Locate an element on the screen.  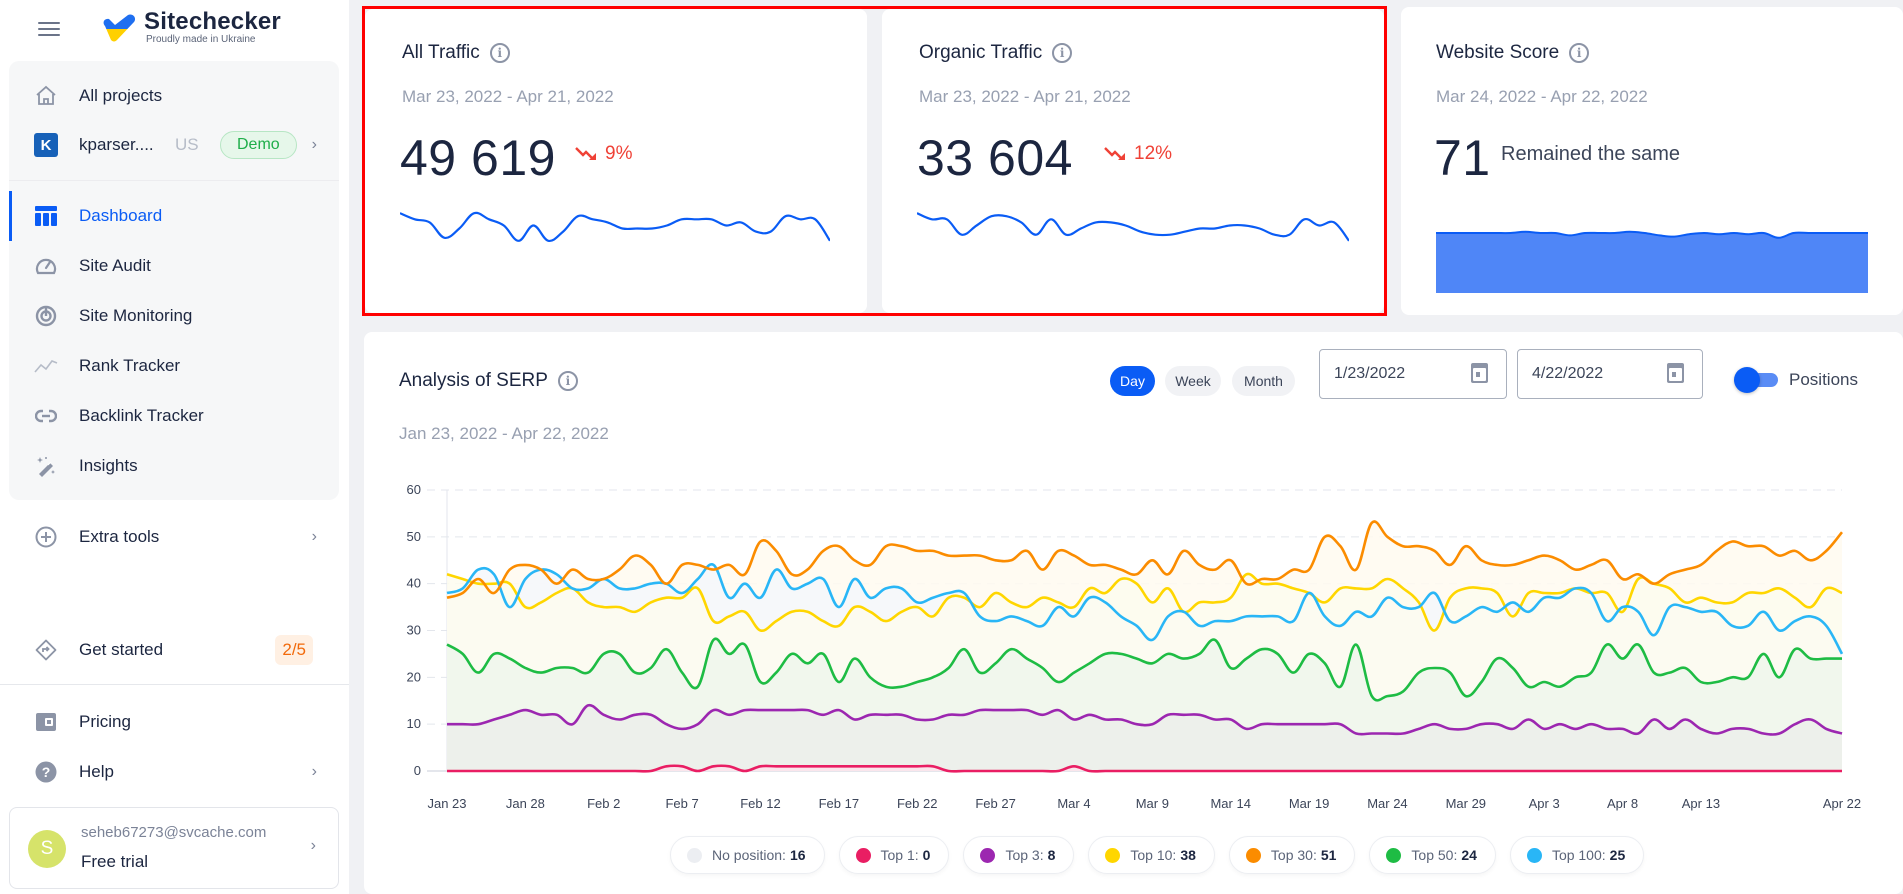
sidebar-item-insights: Insights is located at coordinates (174, 466).